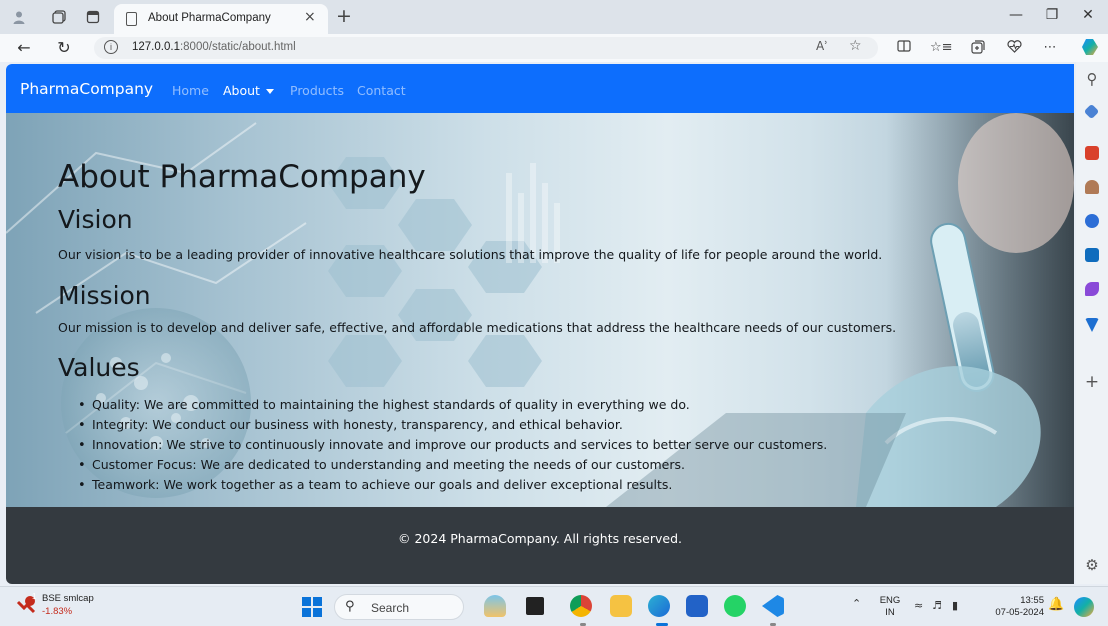 Image resolution: width=1108 pixels, height=626 pixels. Describe the element at coordinates (773, 606) in the screenshot. I see `vscode-icon` at that location.